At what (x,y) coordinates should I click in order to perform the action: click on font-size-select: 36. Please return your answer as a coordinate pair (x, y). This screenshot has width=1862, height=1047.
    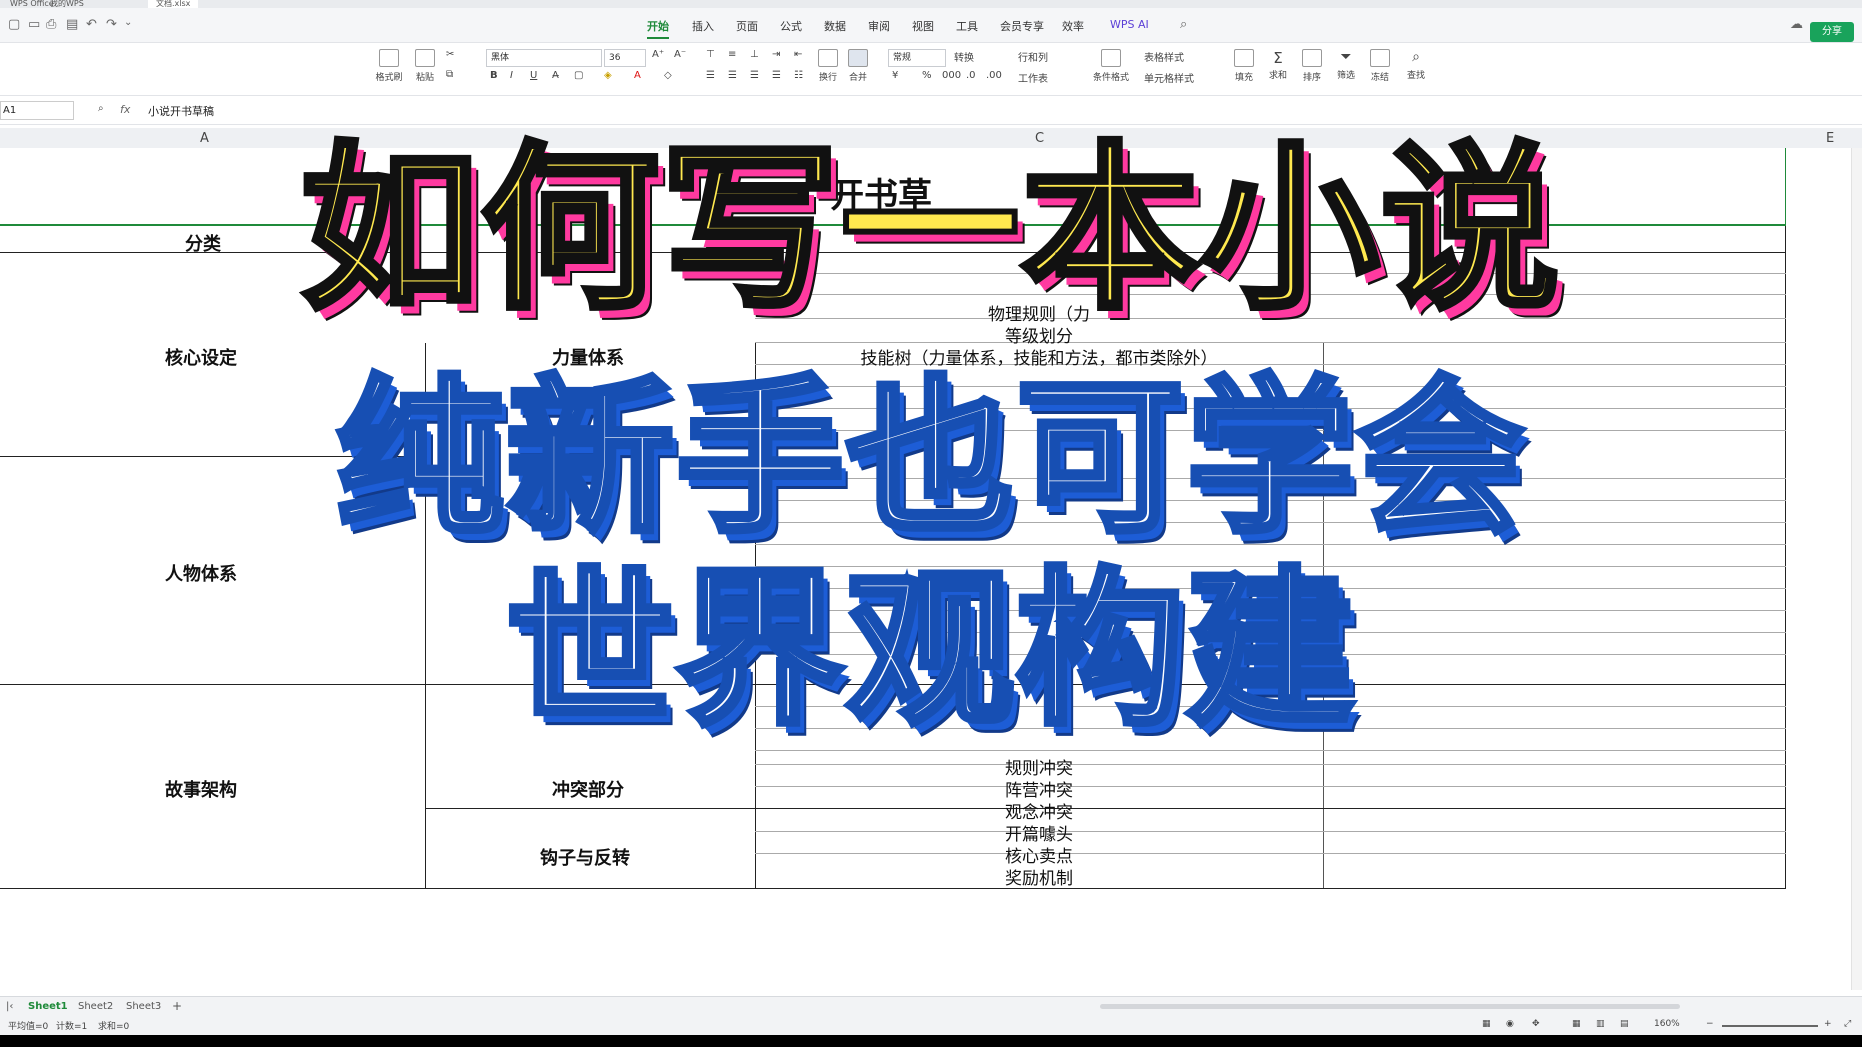
    Looking at the image, I should click on (625, 58).